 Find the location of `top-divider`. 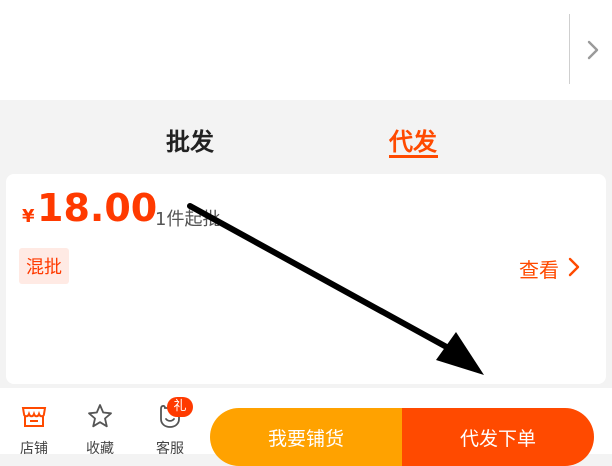

top-divider is located at coordinates (569, 49).